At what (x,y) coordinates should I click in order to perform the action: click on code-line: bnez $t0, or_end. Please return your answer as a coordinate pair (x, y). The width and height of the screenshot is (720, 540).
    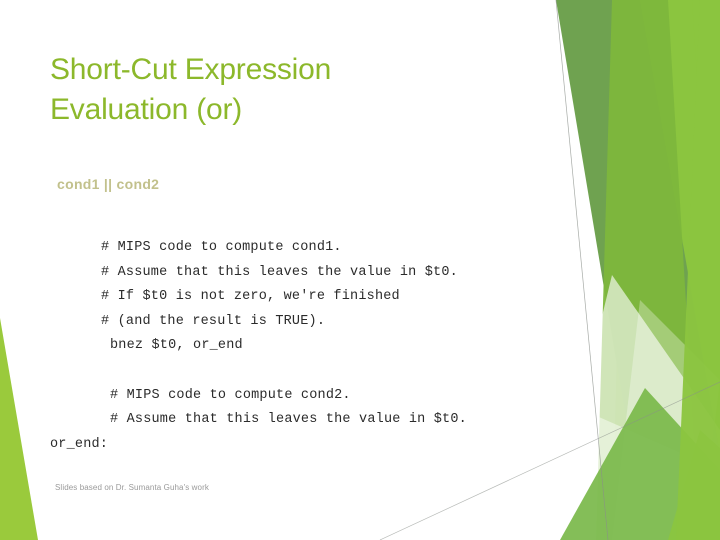
    Looking at the image, I should click on (176, 345).